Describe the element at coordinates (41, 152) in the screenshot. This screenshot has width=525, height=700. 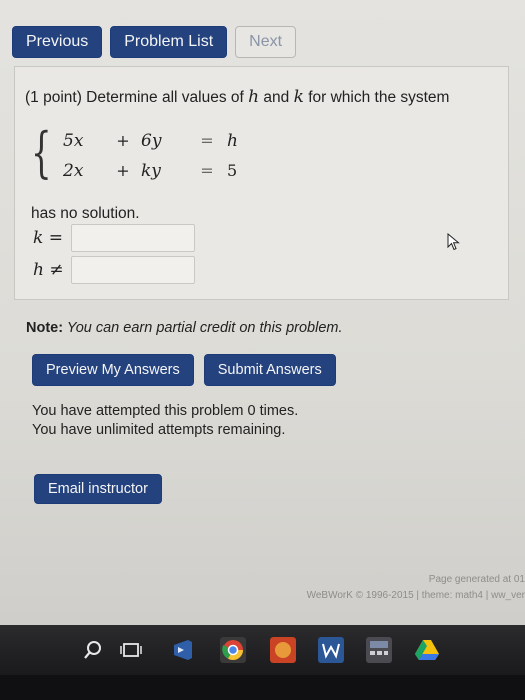
I see `left-brace: {` at that location.